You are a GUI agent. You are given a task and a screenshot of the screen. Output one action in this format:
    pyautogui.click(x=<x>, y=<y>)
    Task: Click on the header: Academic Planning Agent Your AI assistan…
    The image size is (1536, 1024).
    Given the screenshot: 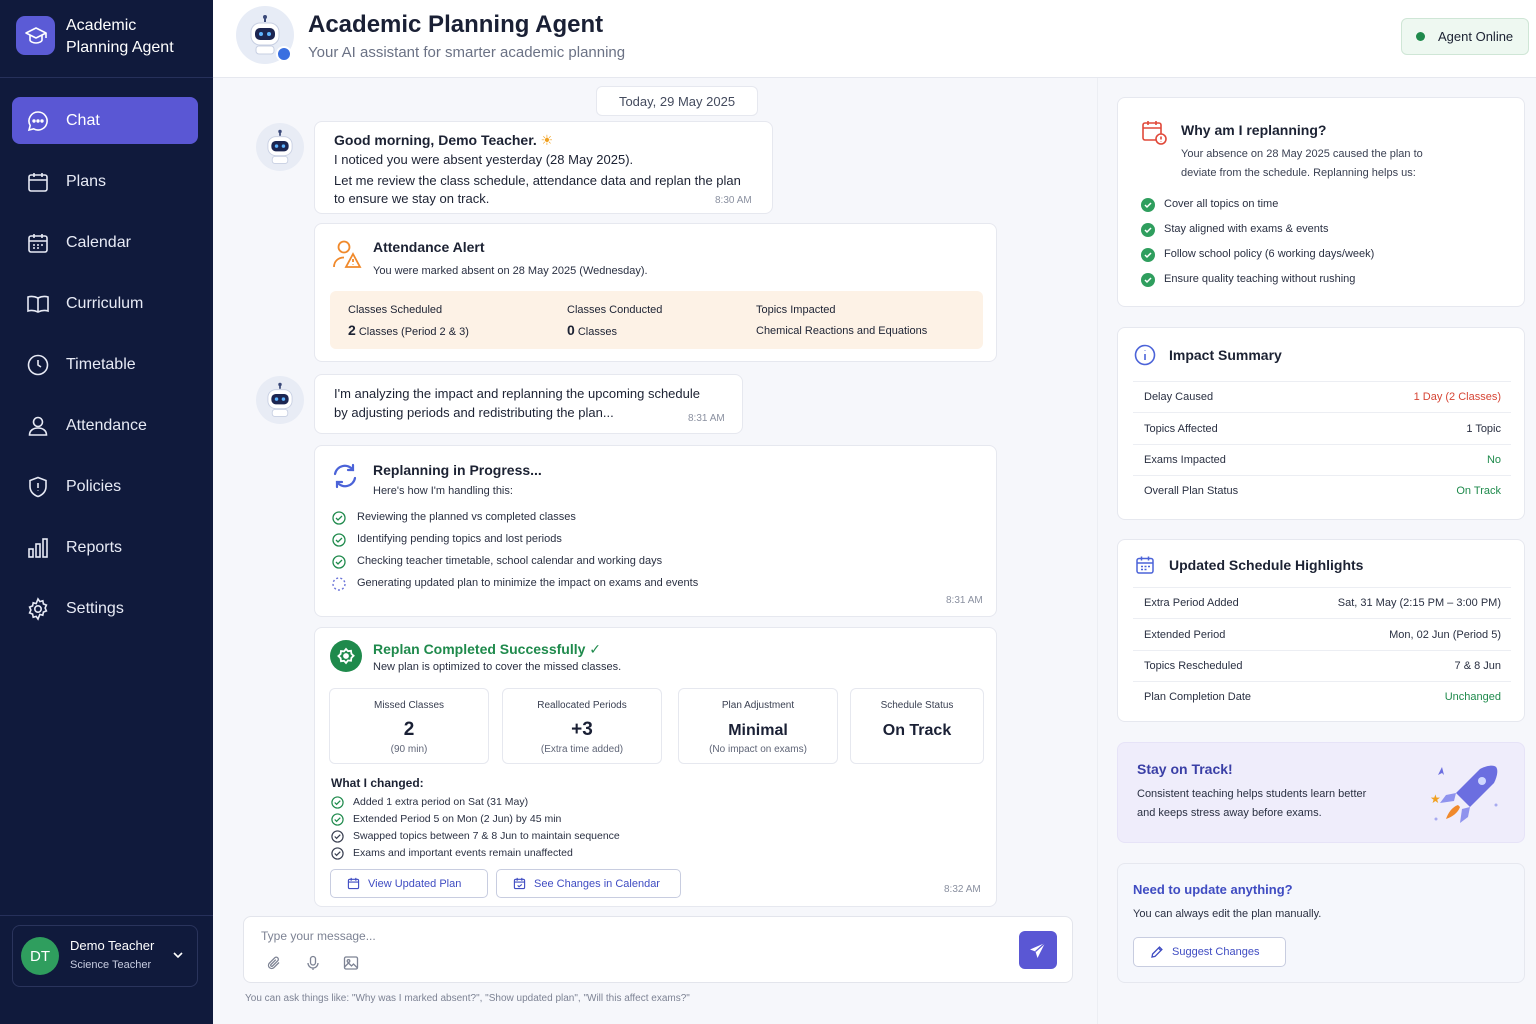 What is the action you would take?
    pyautogui.click(x=874, y=39)
    